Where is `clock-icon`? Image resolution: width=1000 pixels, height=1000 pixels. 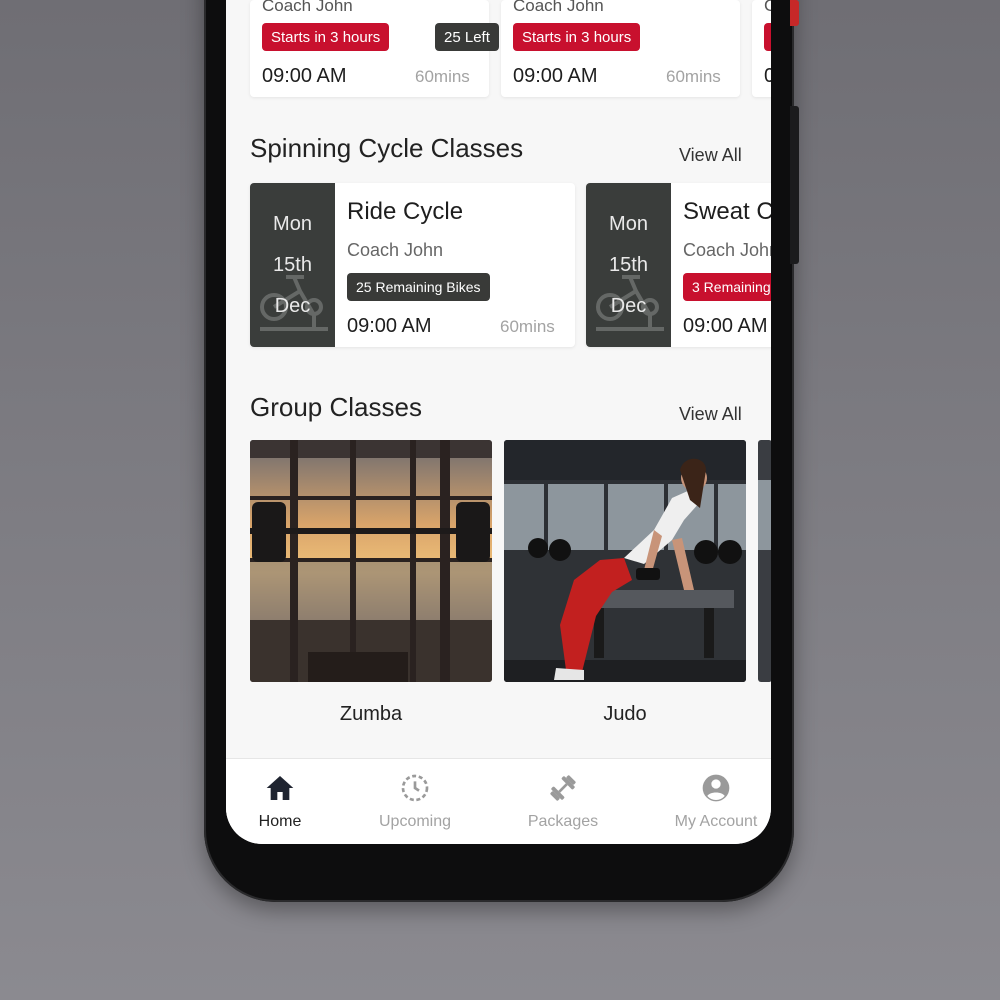 clock-icon is located at coordinates (415, 788).